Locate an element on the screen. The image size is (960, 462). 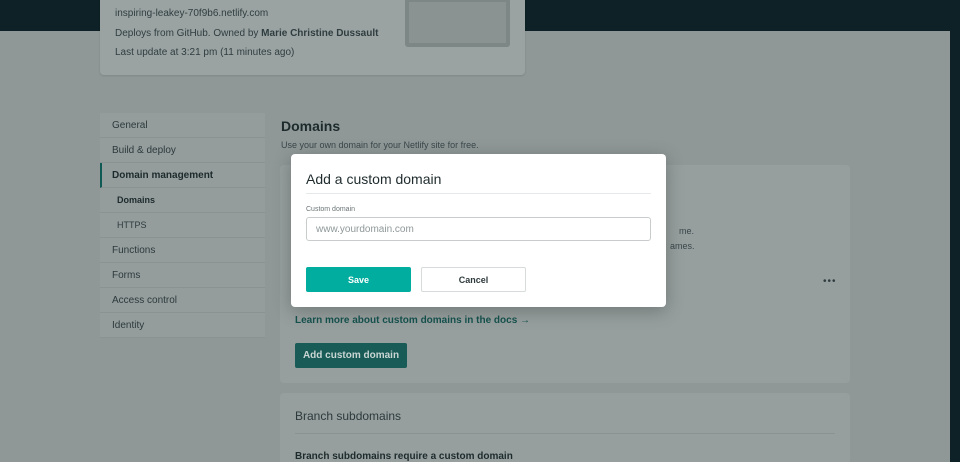
site-url: inspiring-leakey-70f9b6.netlify.com is located at coordinates (191, 13).